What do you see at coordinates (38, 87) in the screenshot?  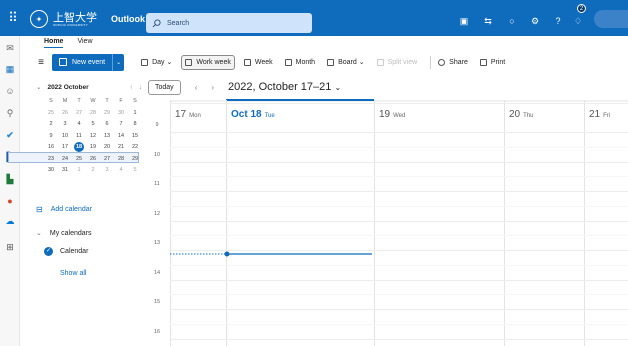 I see `collapse-chevron-icon: ⌄` at bounding box center [38, 87].